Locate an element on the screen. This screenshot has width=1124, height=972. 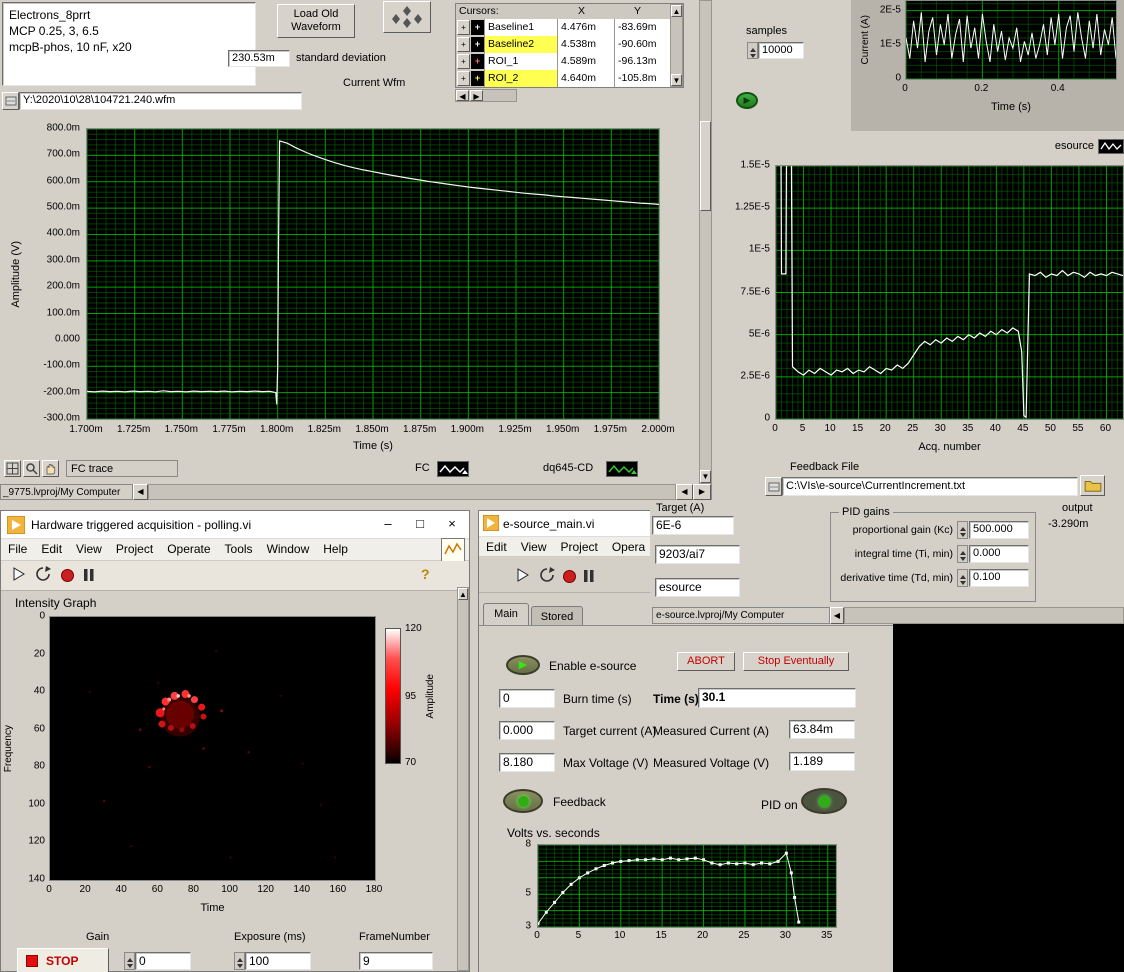
run-indicator-led: ▶ is located at coordinates (747, 100).